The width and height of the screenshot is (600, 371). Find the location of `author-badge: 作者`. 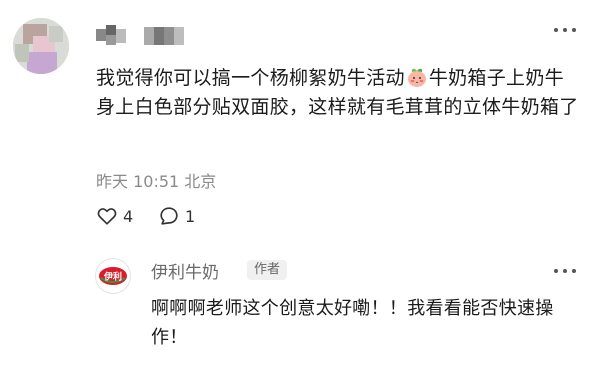

author-badge: 作者 is located at coordinates (267, 270).